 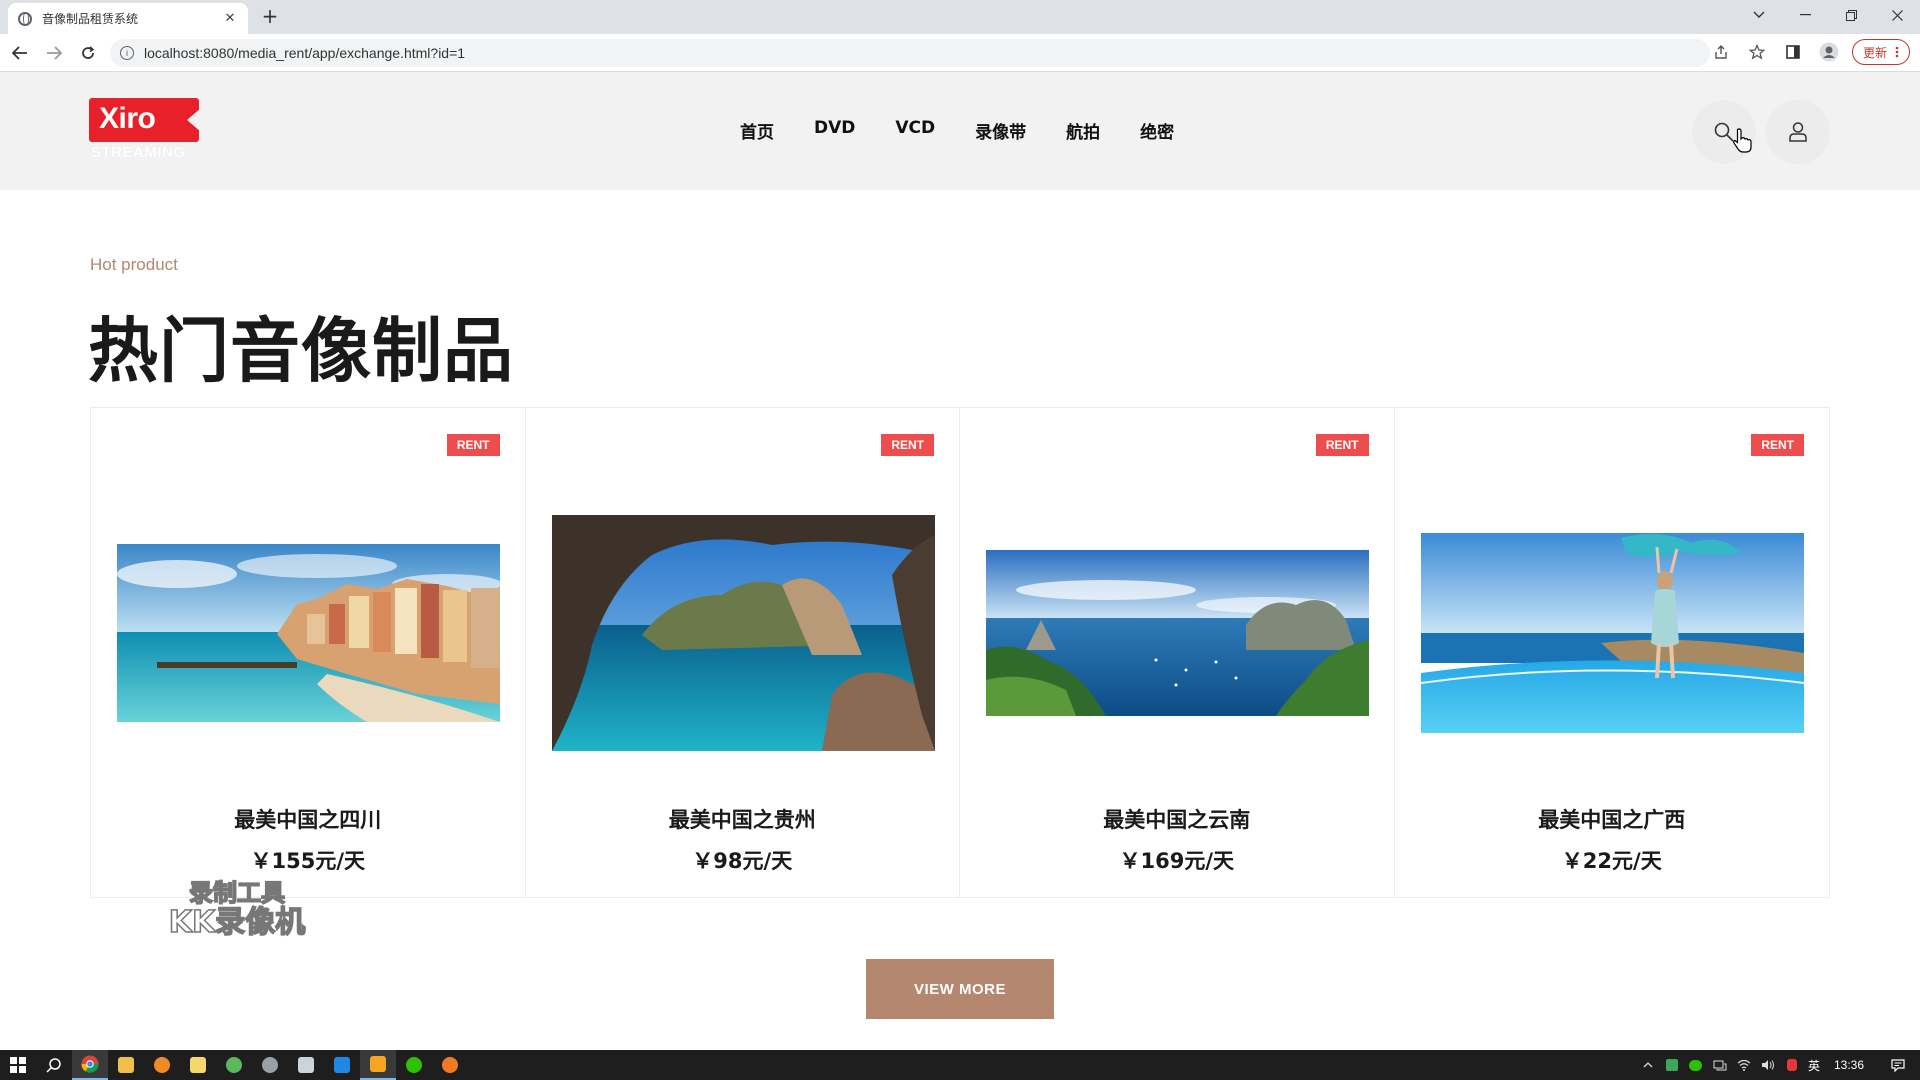 I want to click on toolbar-actions: 更新, so click(x=1809, y=52).